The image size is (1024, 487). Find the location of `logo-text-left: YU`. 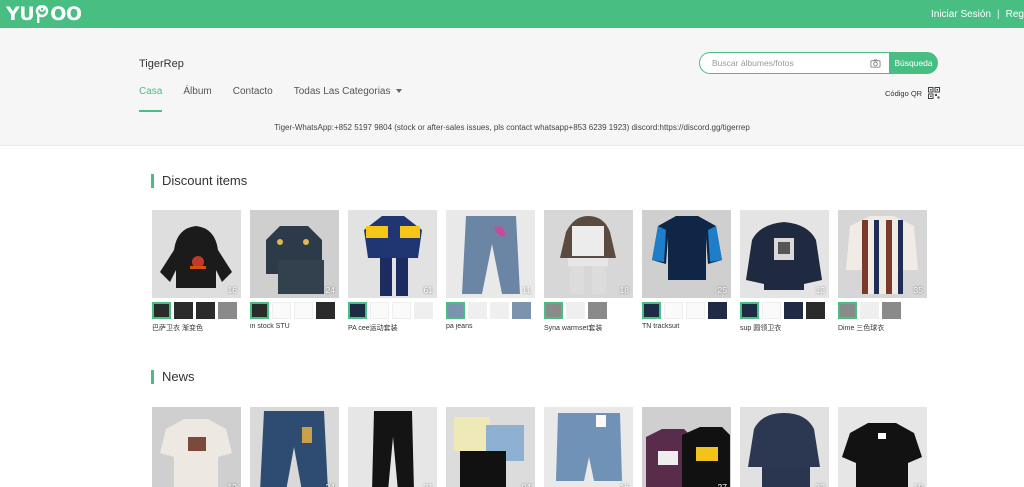

logo-text-left: YU is located at coordinates (20, 14).